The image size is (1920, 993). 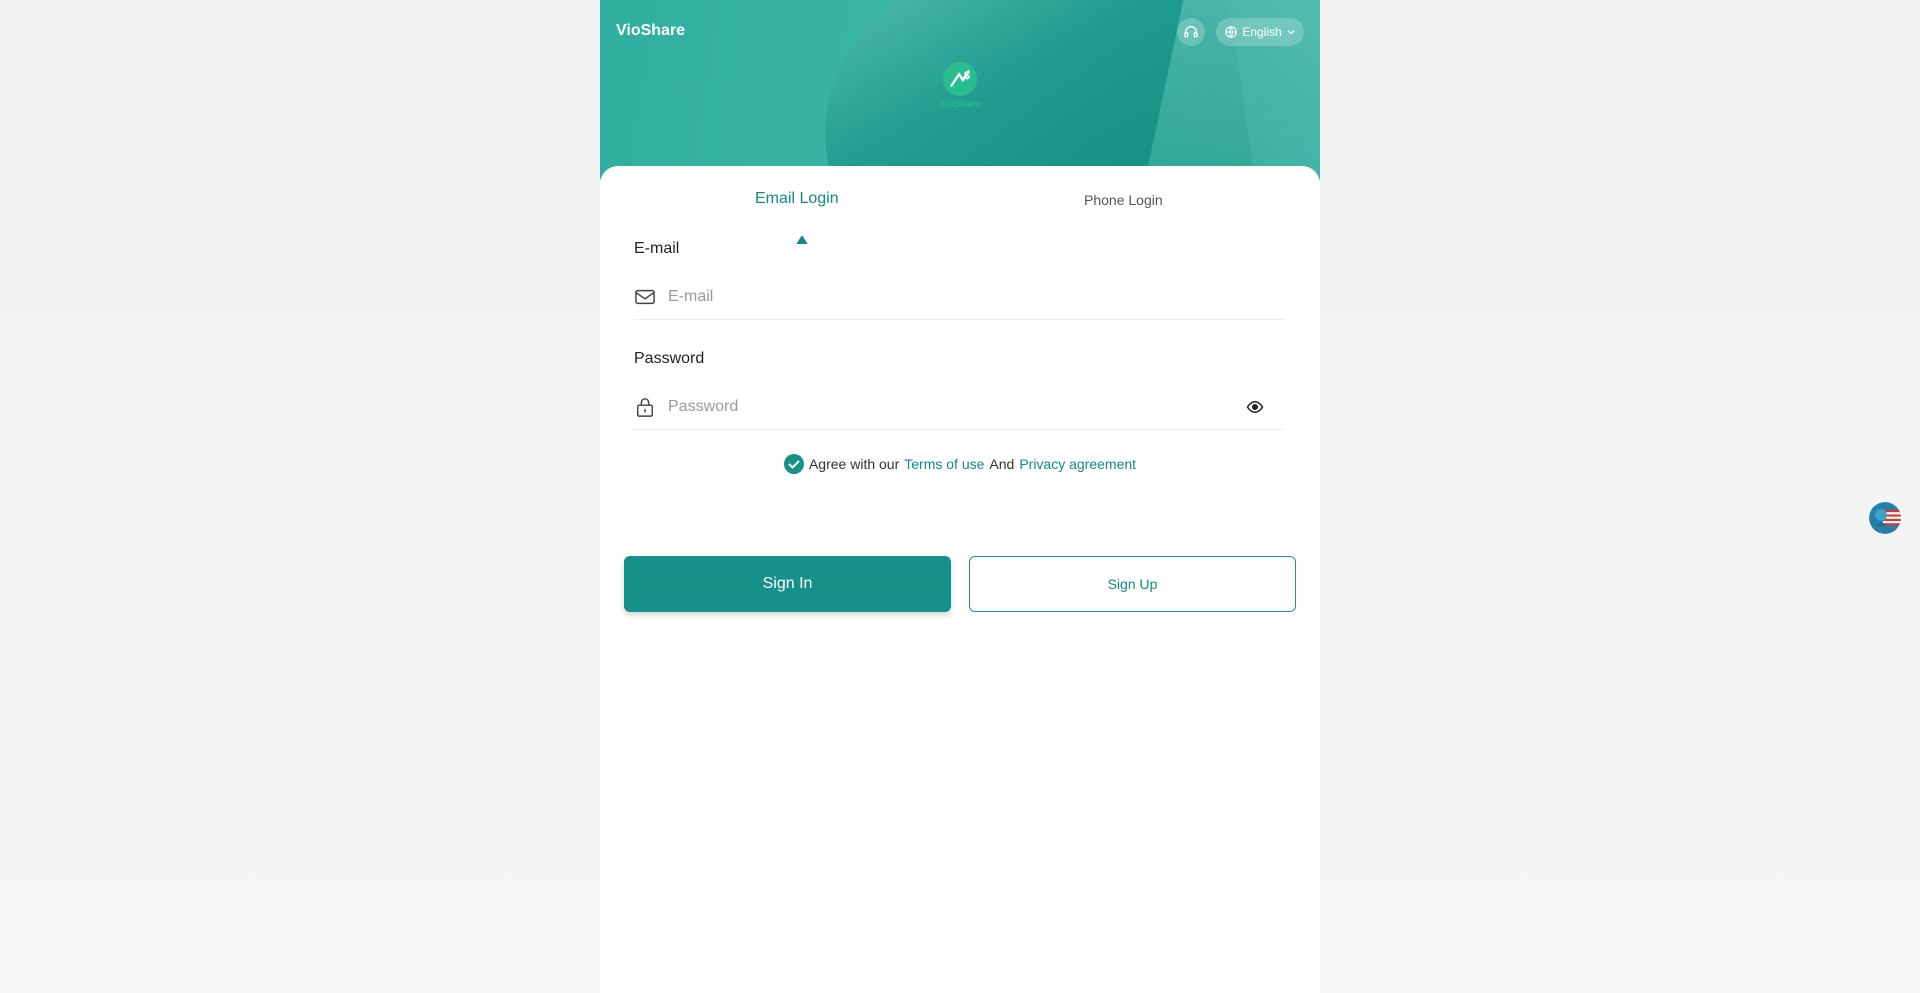 What do you see at coordinates (948, 297) in the screenshot?
I see `email-input` at bounding box center [948, 297].